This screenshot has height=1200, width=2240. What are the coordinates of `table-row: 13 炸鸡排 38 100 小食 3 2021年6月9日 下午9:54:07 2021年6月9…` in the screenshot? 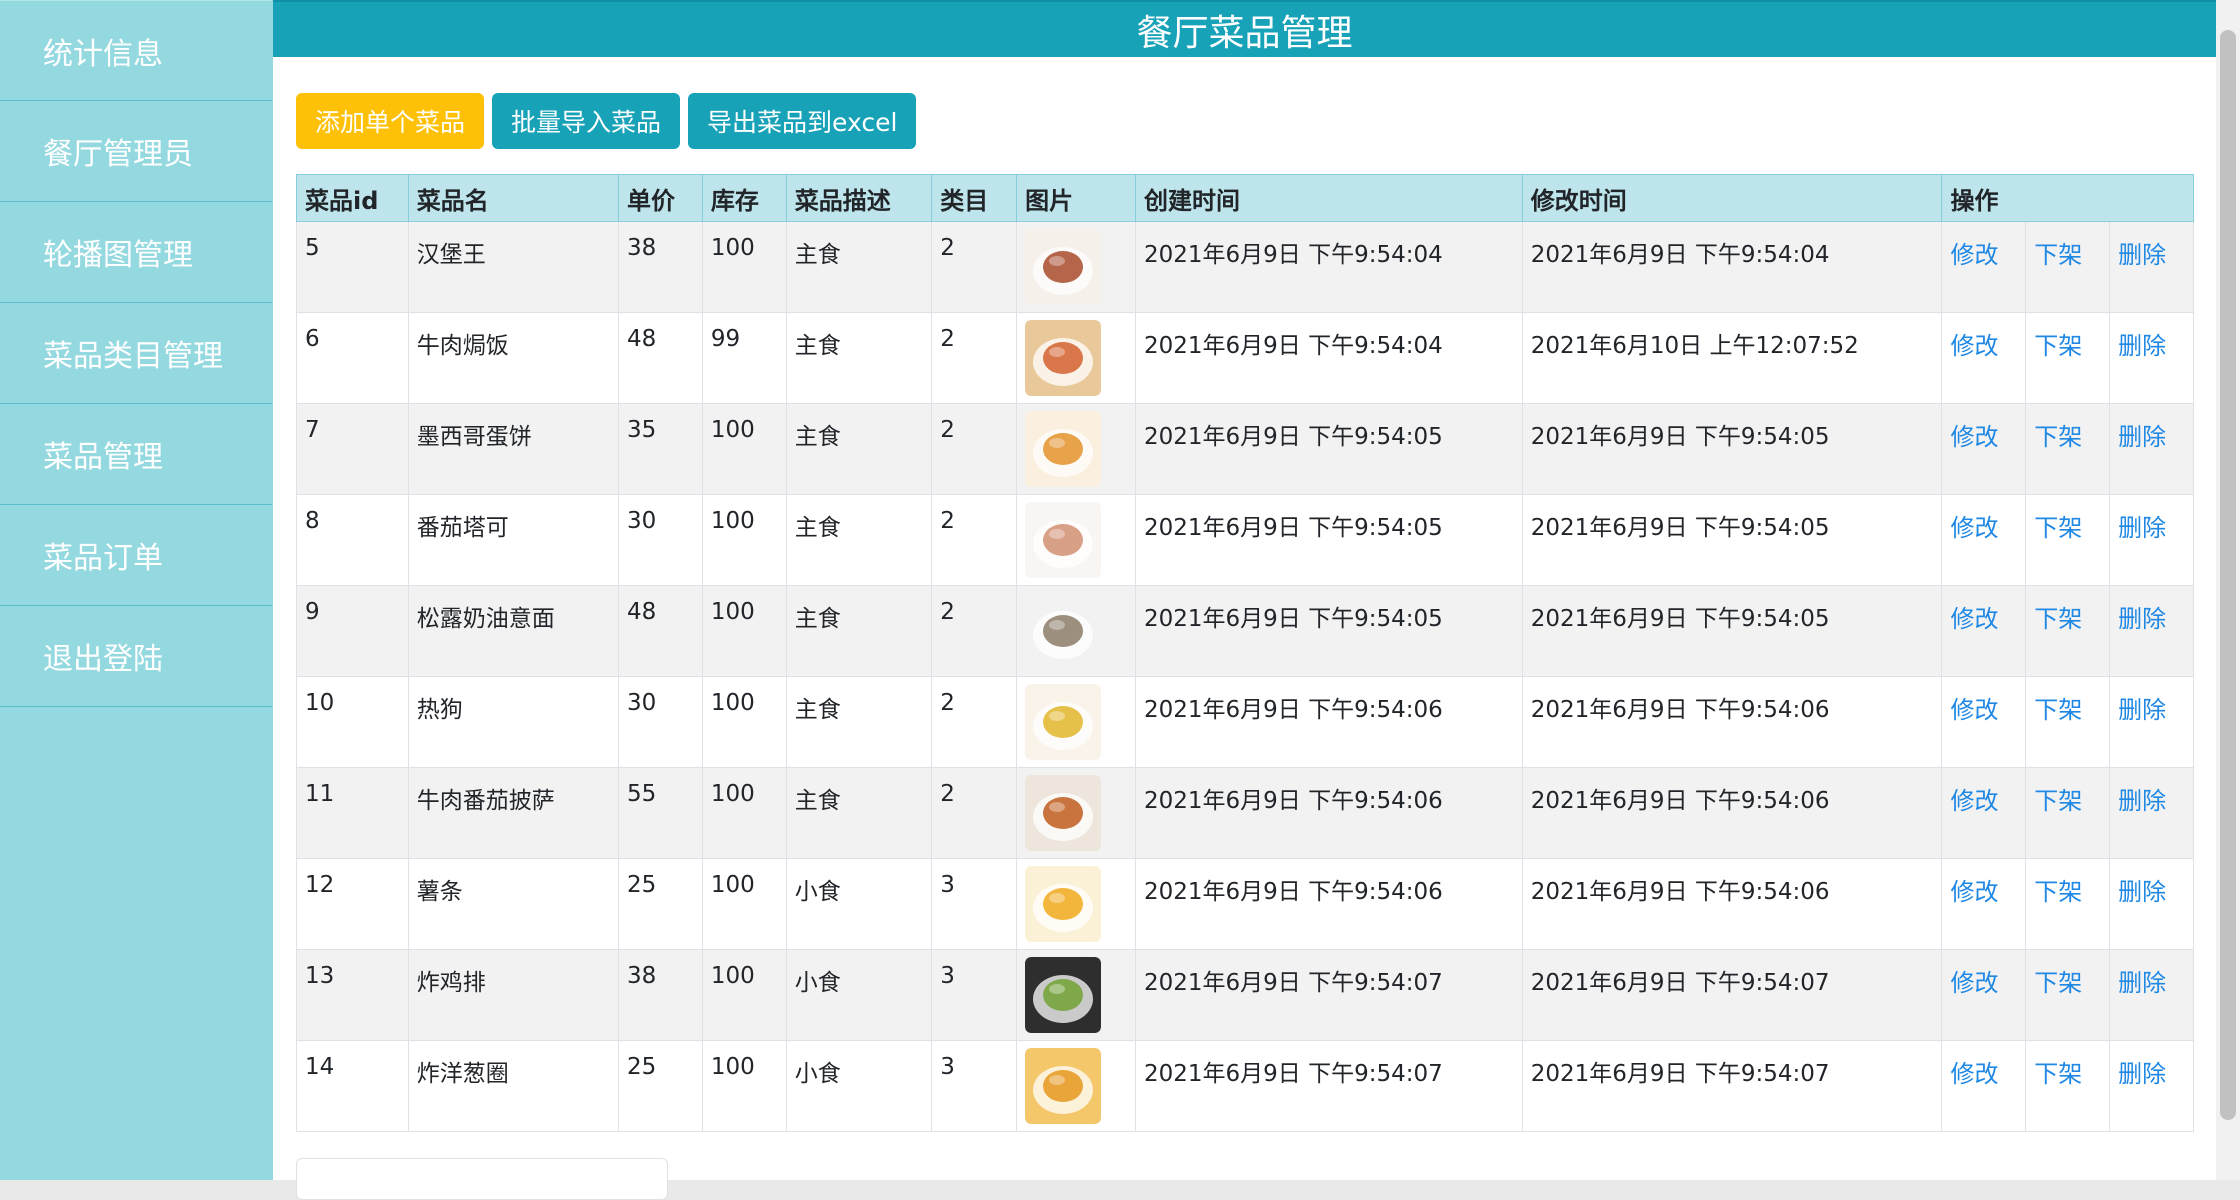 It's located at (1245, 995).